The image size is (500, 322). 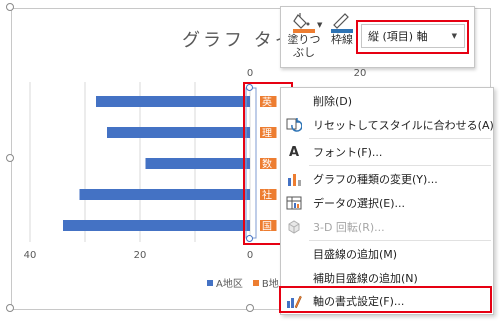 What do you see at coordinates (294, 203) in the screenshot?
I see `select-data-icon` at bounding box center [294, 203].